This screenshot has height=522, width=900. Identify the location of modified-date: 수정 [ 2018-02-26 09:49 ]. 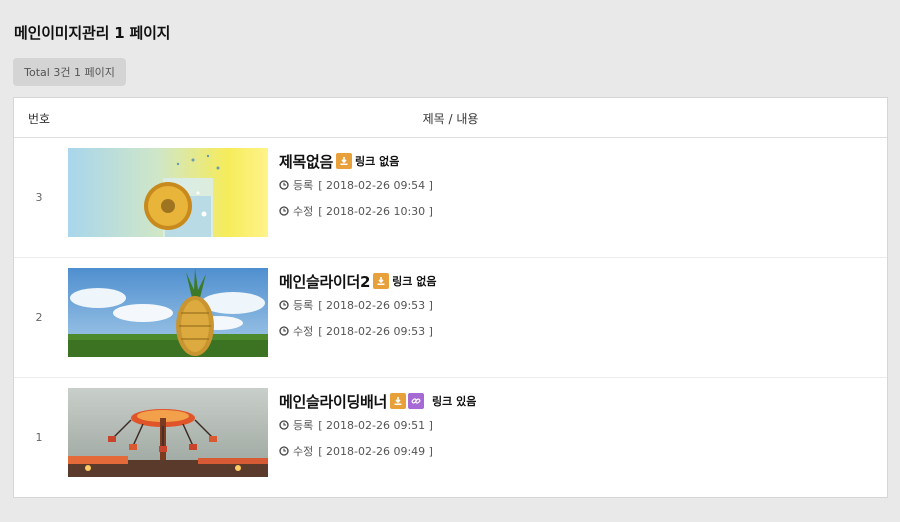
(377, 451).